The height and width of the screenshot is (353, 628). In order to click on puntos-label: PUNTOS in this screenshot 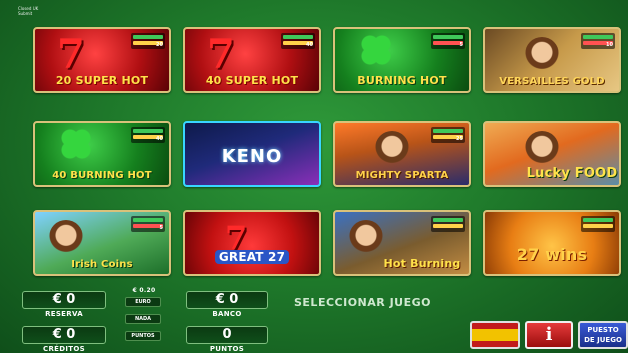, I will do `click(227, 349)`.